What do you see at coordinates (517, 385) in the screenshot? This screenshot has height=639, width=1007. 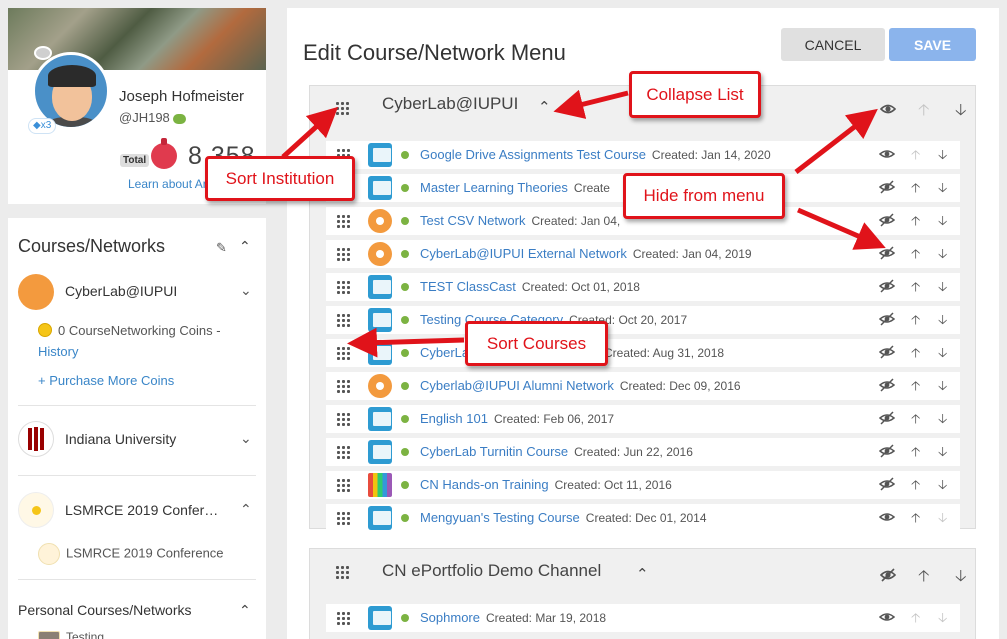 I see `course-name: Cyberlab@IUPUI Alumni Network` at bounding box center [517, 385].